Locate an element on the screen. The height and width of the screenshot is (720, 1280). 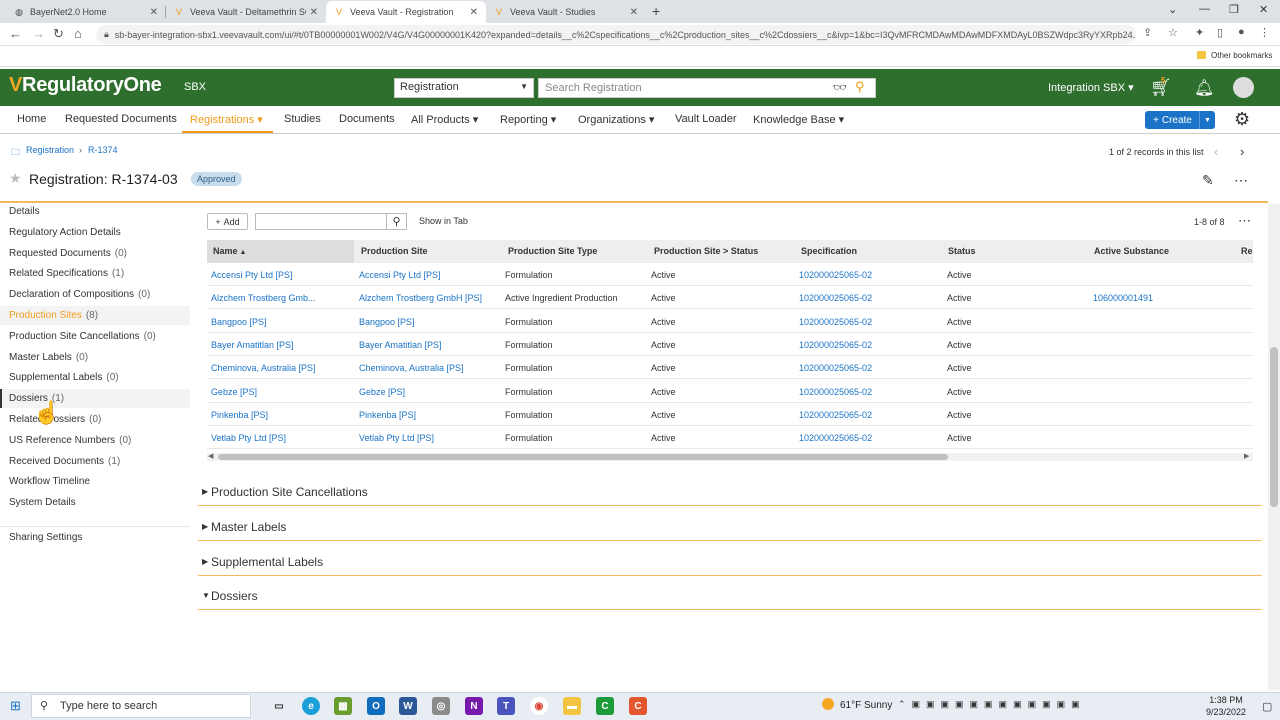
column-header-re: Re is located at coordinates (1247, 251).